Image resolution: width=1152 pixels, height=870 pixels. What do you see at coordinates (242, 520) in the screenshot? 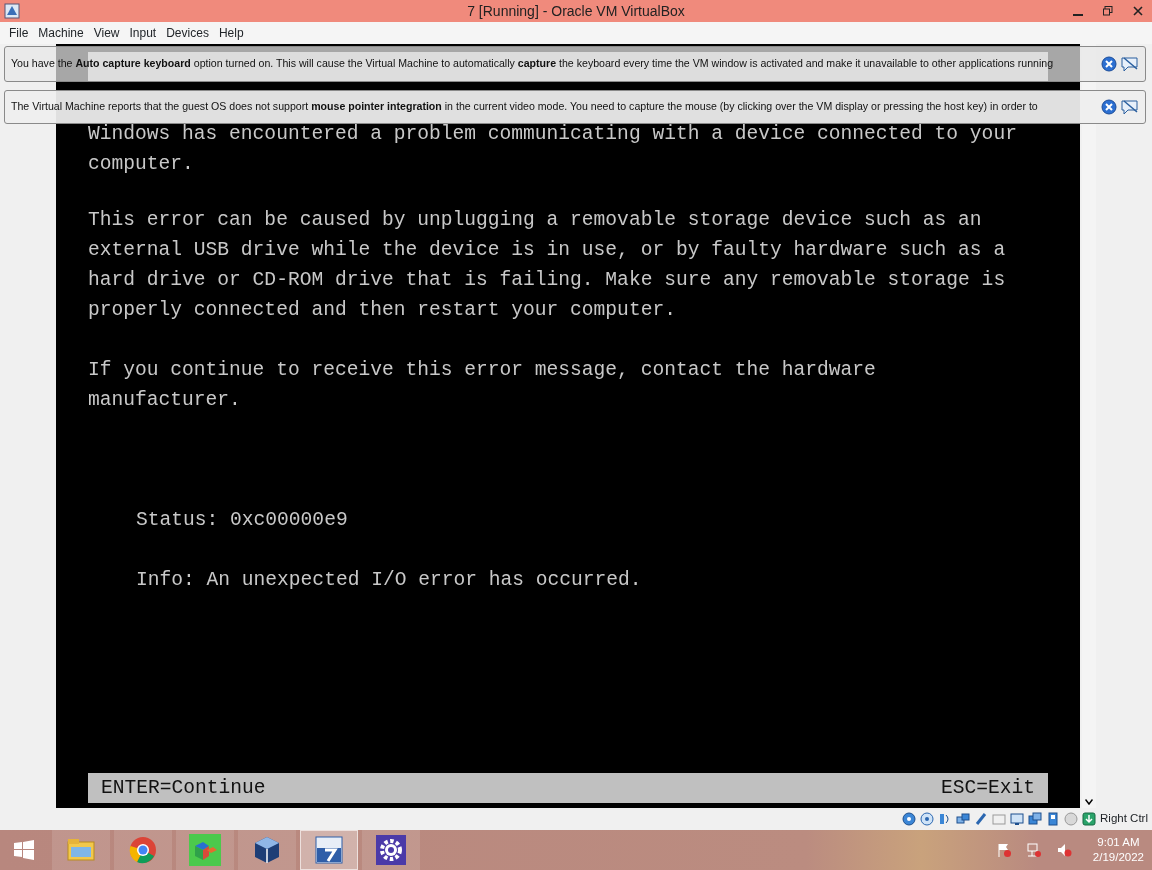
I see `boot-detail: Status: 0xc00000e9` at bounding box center [242, 520].